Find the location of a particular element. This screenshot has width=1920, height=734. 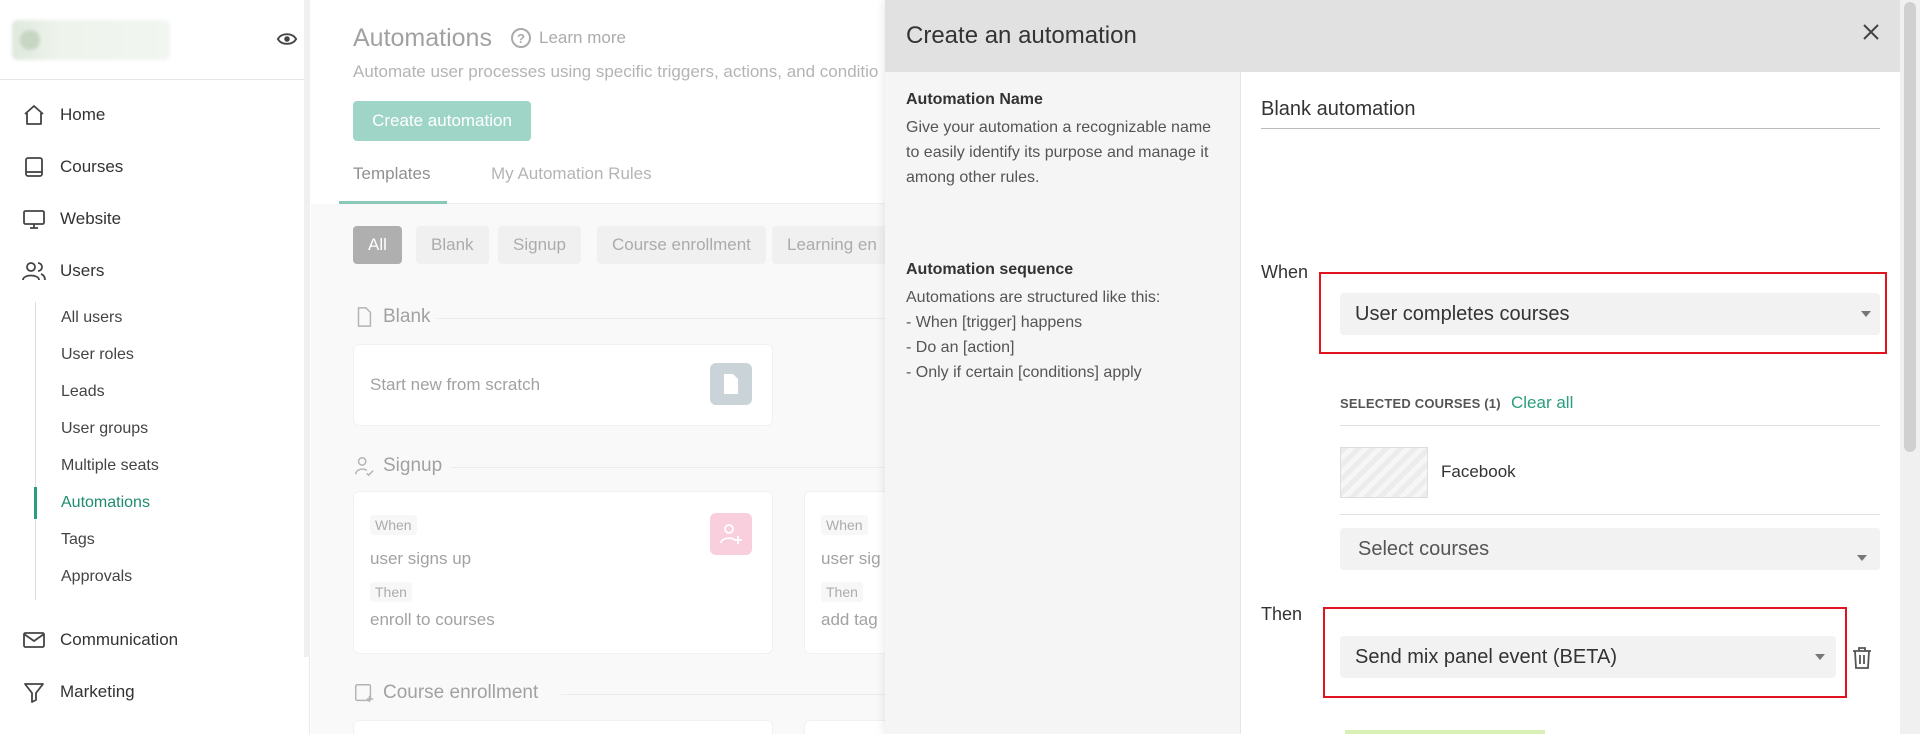

sequence-line: - Do an [action] is located at coordinates (960, 347).